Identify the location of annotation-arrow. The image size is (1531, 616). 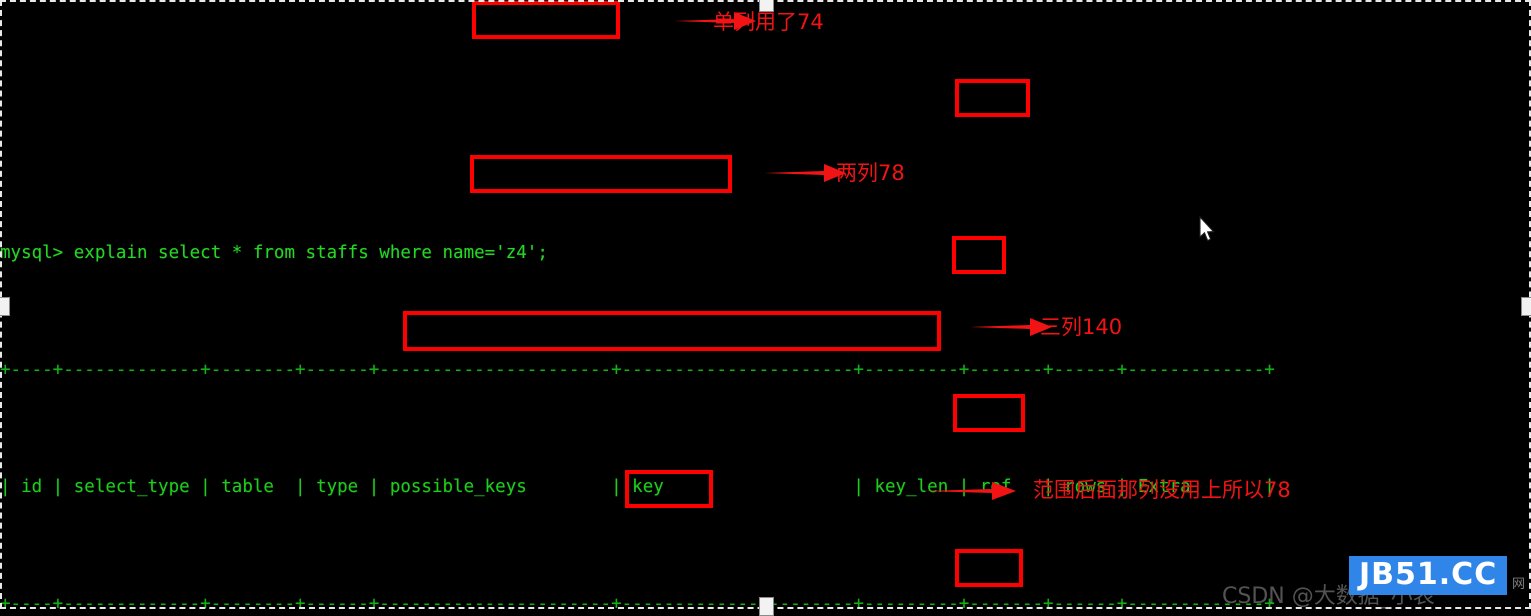
(970, 491).